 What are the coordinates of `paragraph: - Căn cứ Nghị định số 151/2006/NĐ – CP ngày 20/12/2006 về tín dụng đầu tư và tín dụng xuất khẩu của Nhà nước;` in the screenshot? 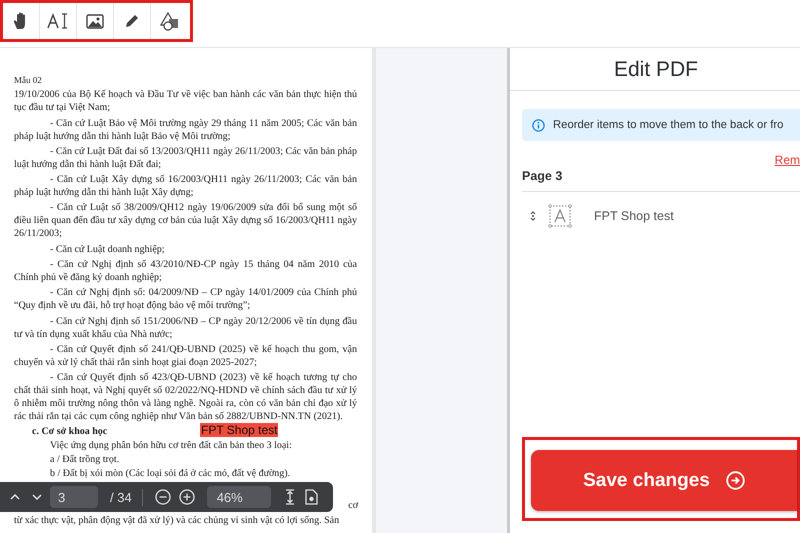 It's located at (185, 327).